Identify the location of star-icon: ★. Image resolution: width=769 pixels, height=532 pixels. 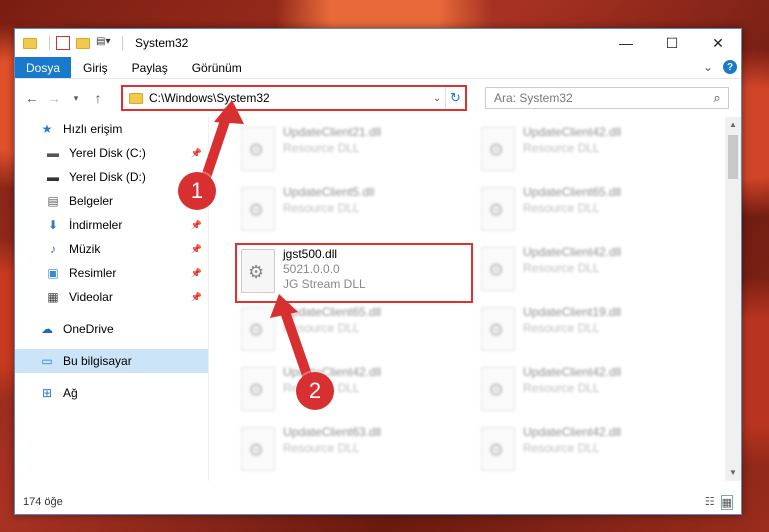
(47, 129).